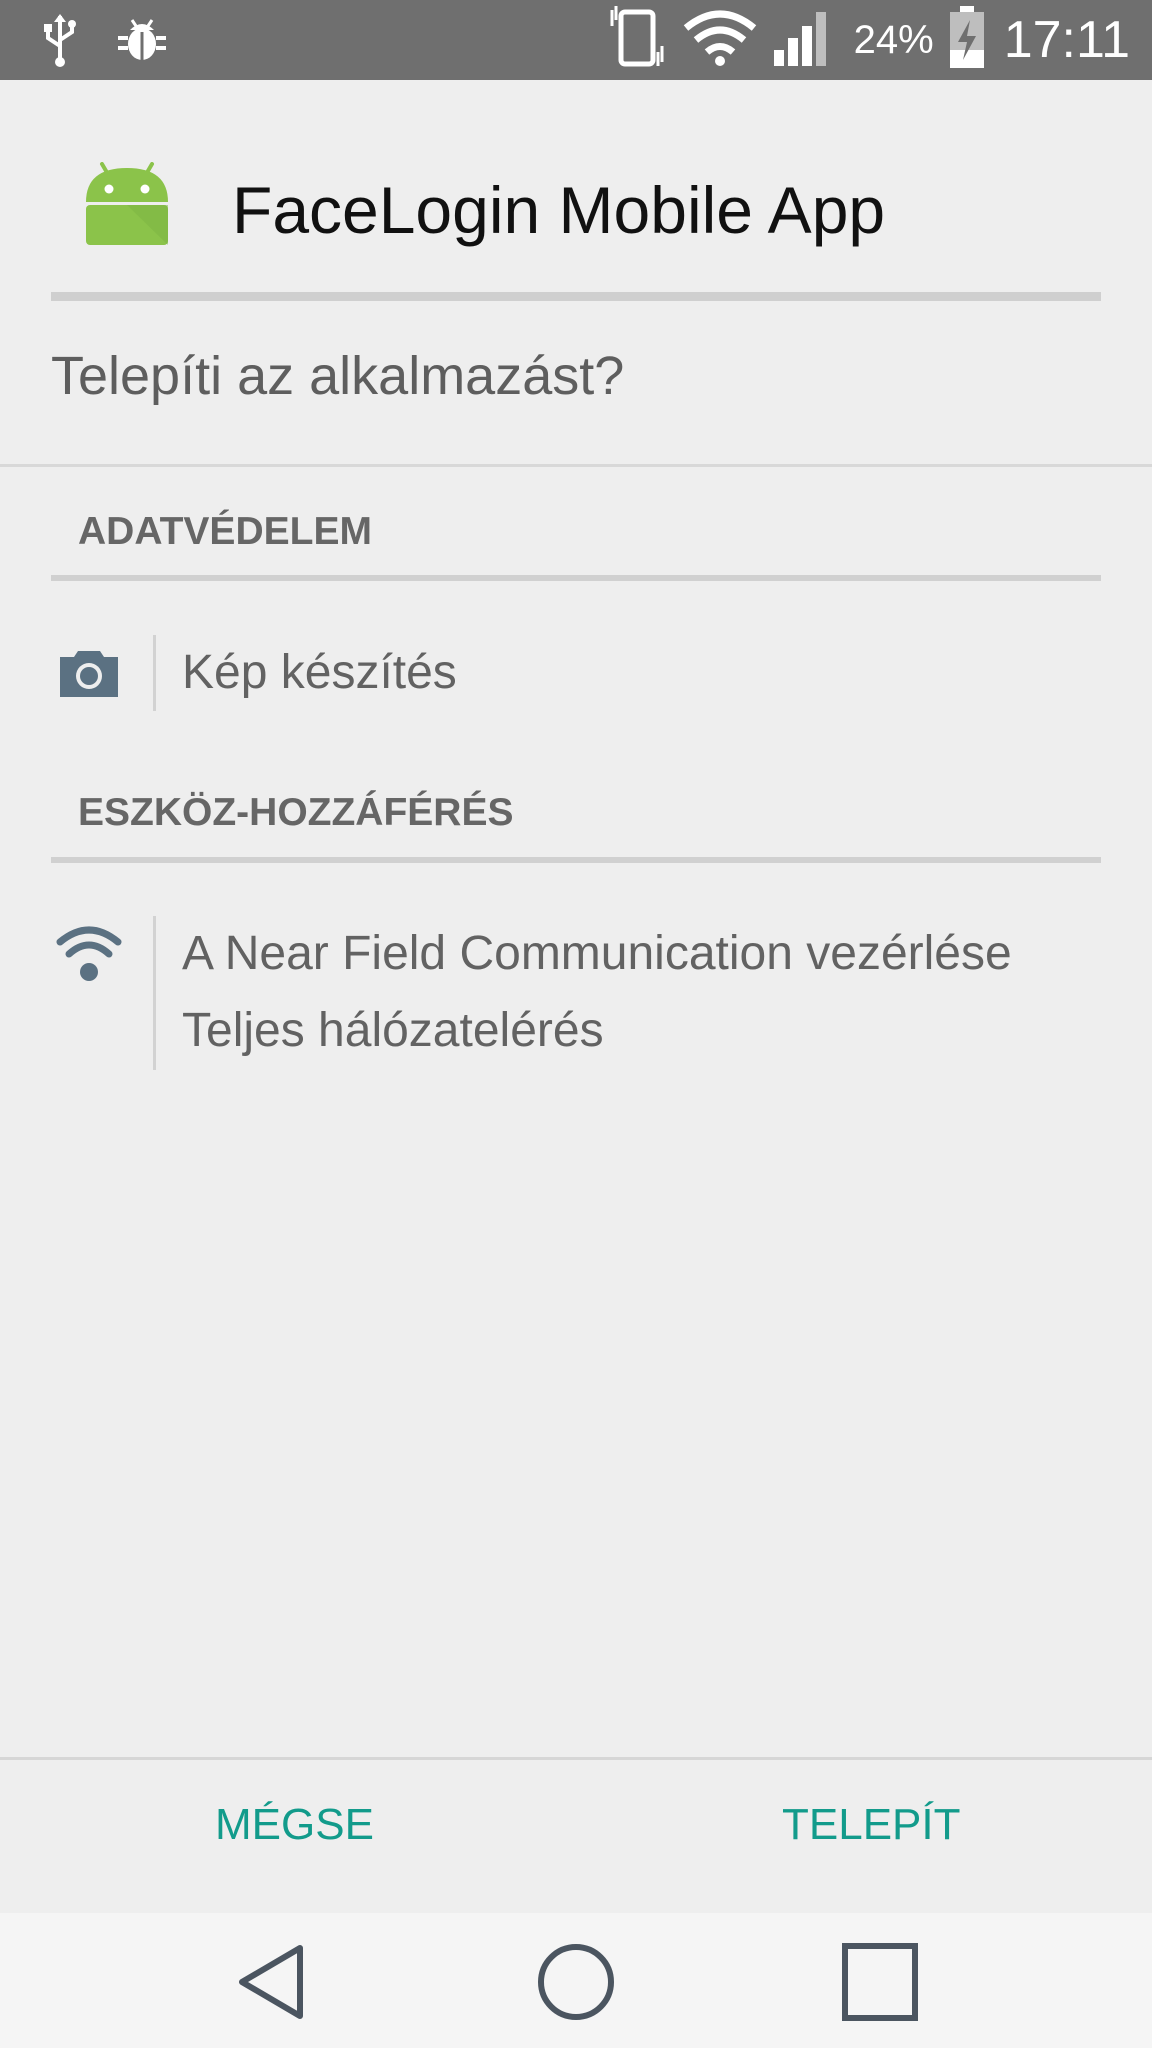 The width and height of the screenshot is (1152, 2048). What do you see at coordinates (576, 40) in the screenshot?
I see `status-bar: 24% 17:11` at bounding box center [576, 40].